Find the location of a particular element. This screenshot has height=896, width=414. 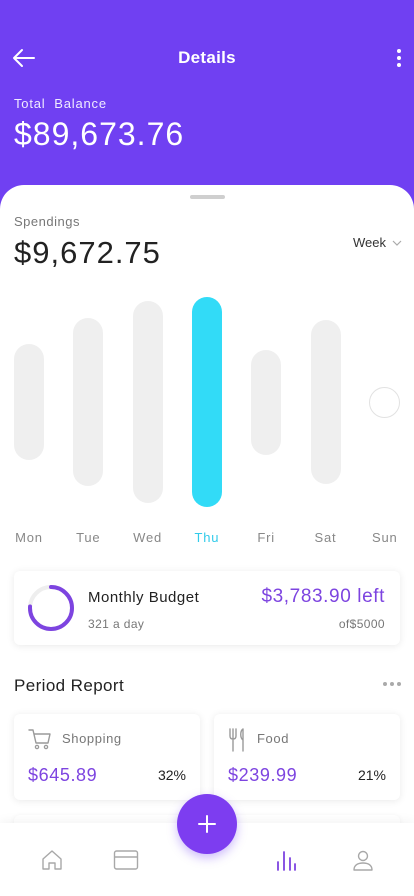

more-vertical-icon is located at coordinates (399, 51).